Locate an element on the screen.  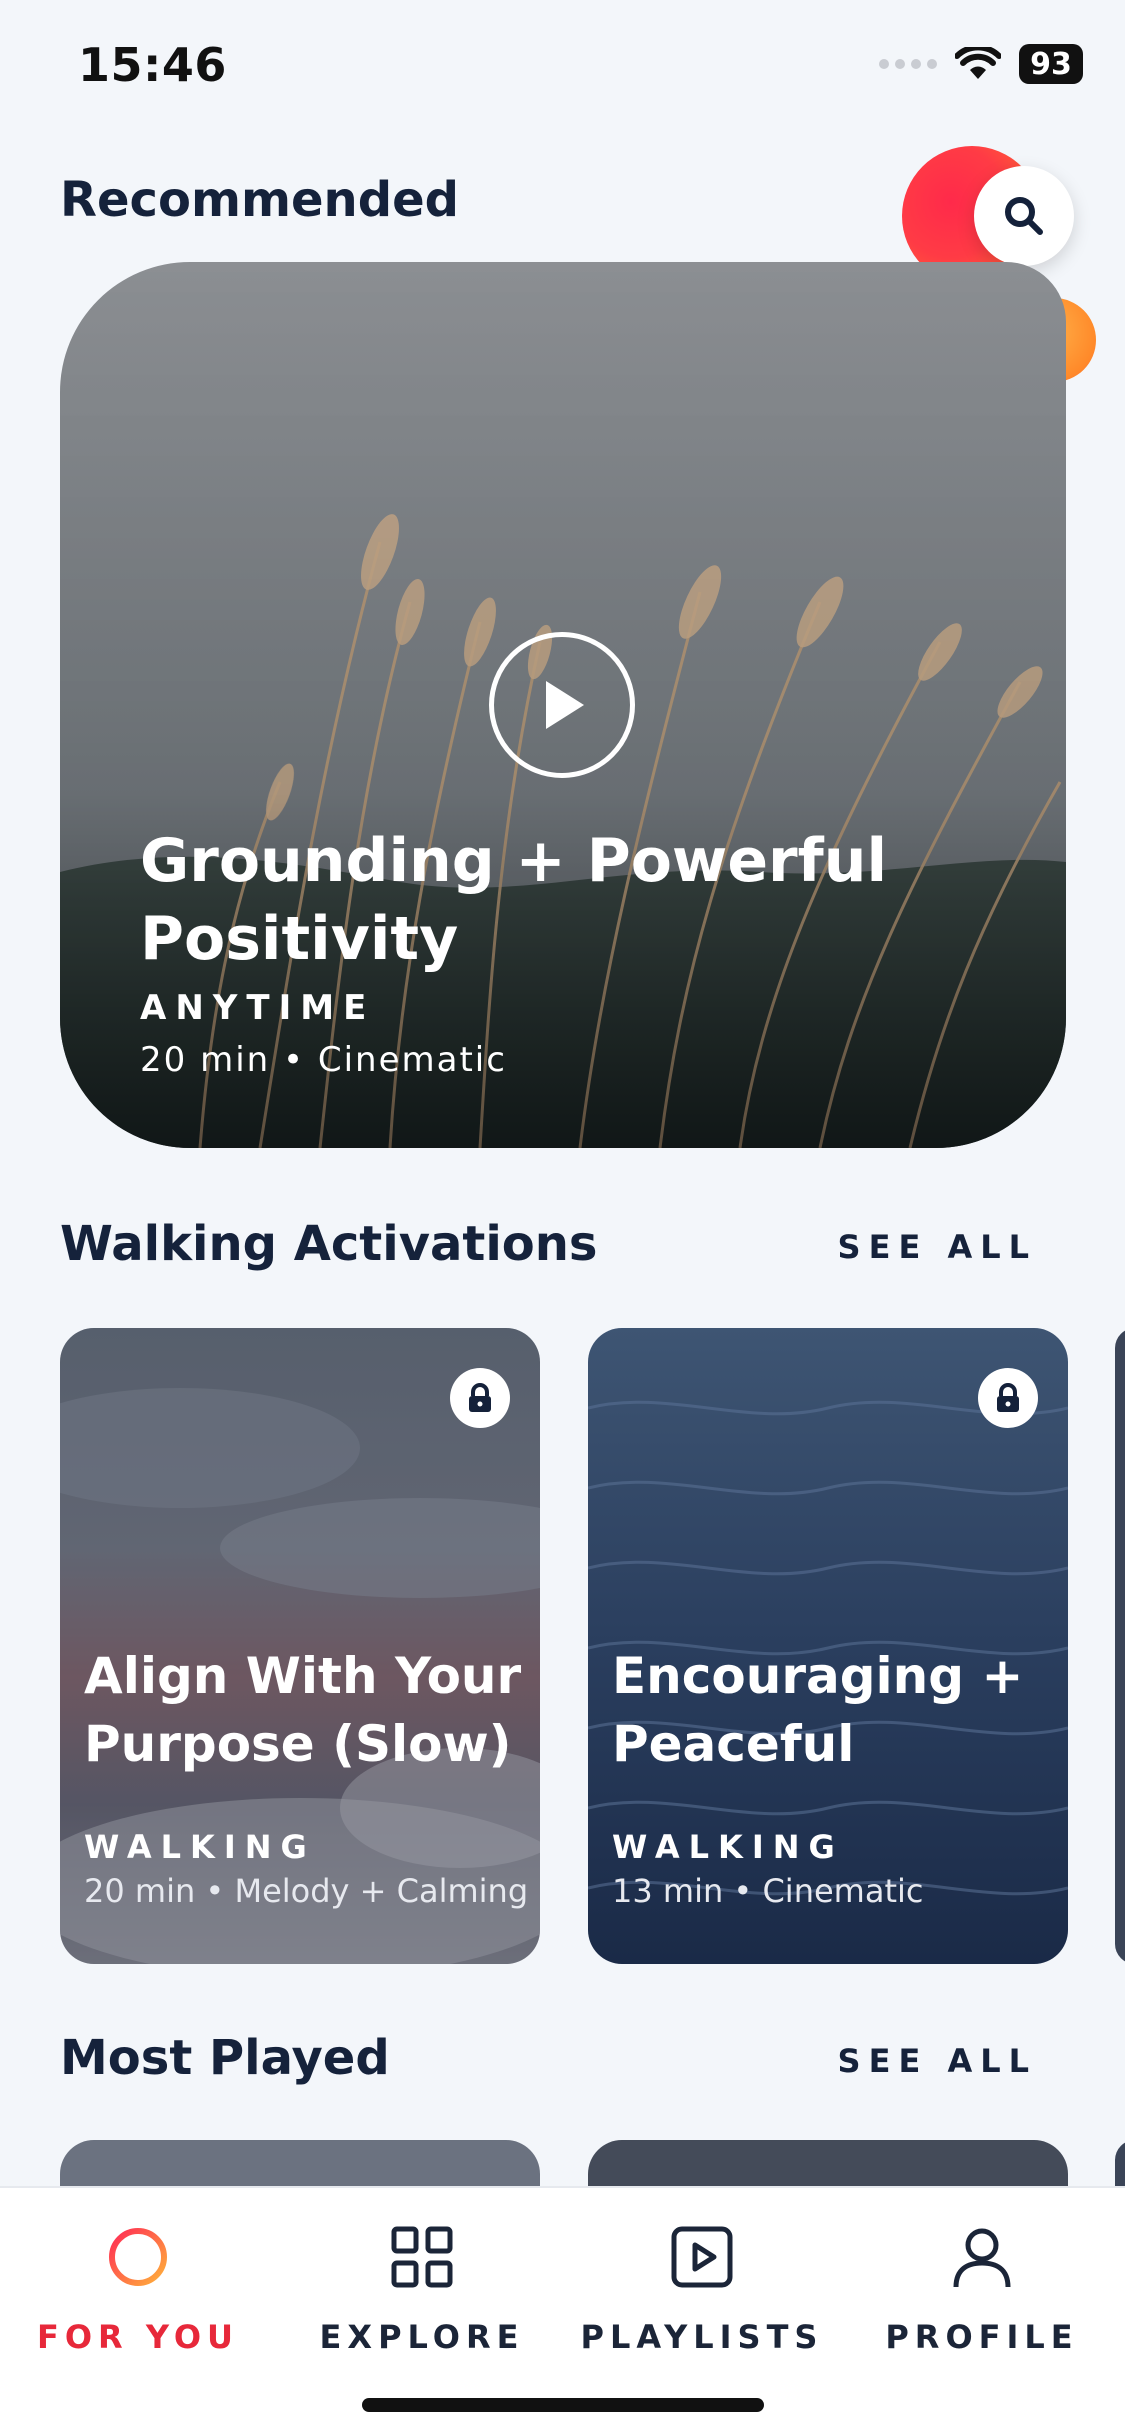
most-played-see-all-link: SEE ALL is located at coordinates (937, 2061).